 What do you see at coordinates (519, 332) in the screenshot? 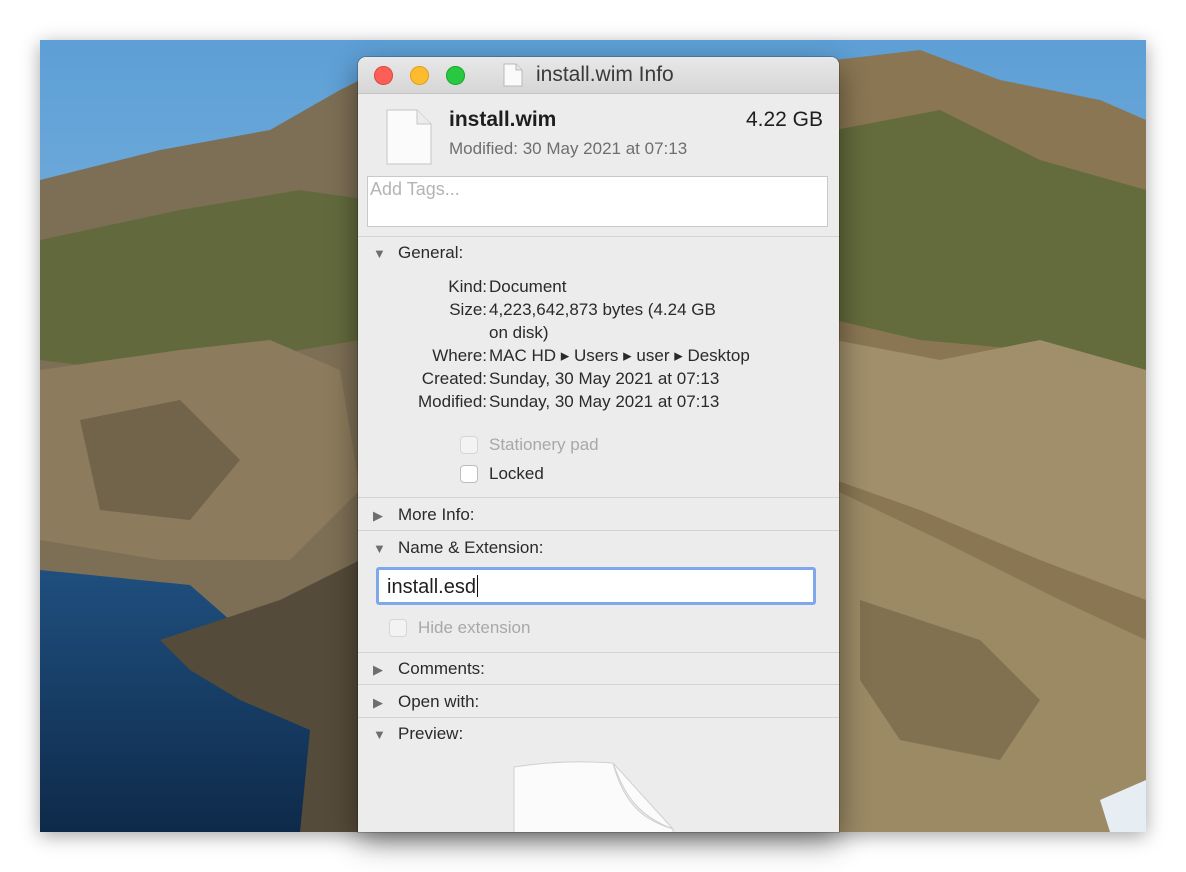
I see `size-value-cont: on disk)` at bounding box center [519, 332].